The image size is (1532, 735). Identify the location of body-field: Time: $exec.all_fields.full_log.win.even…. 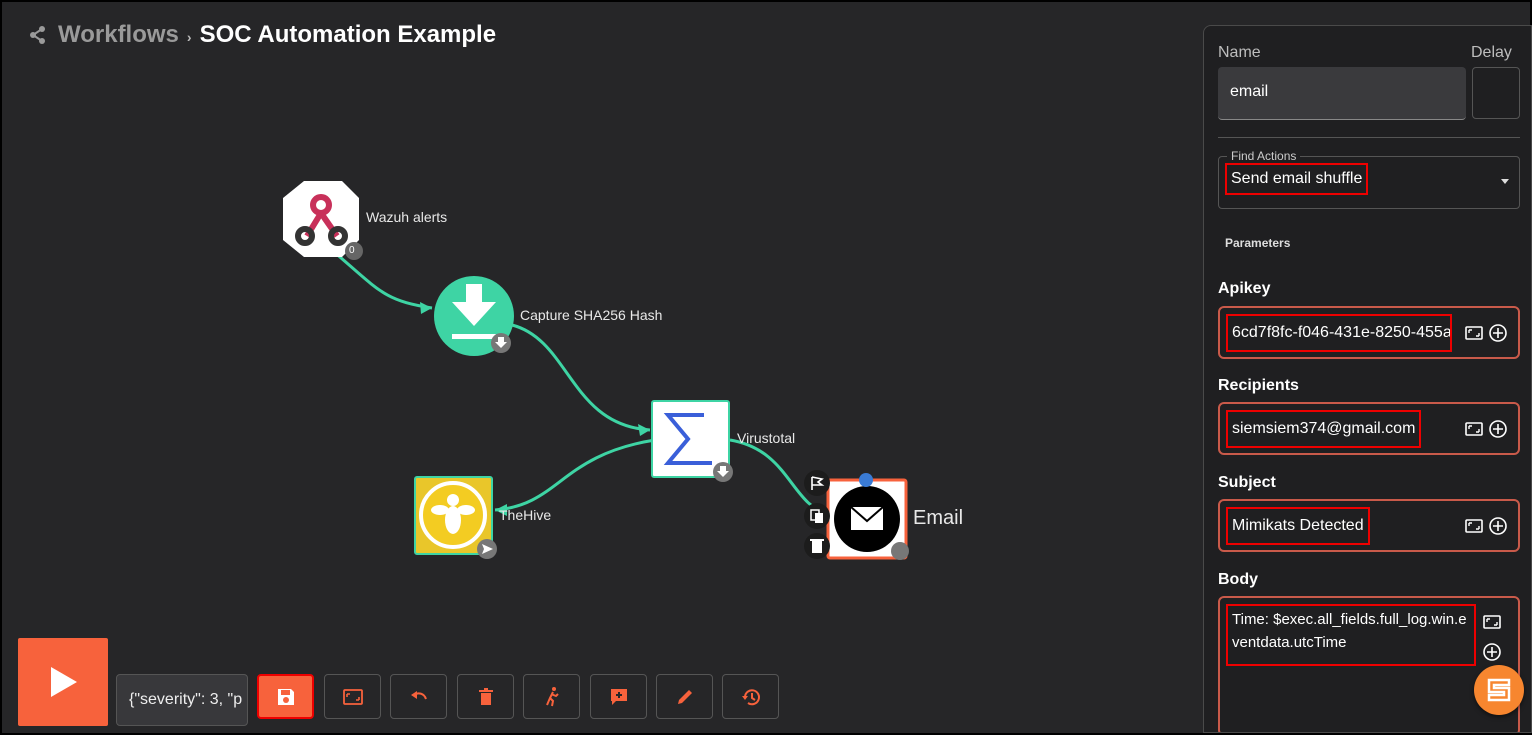
(1369, 664).